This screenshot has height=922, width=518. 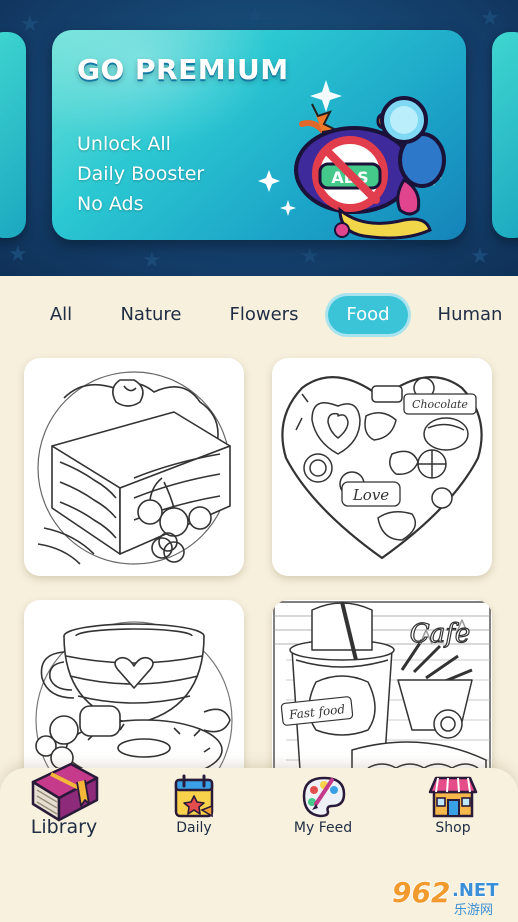 What do you see at coordinates (453, 828) in the screenshot?
I see `nav-shop-label: Shop` at bounding box center [453, 828].